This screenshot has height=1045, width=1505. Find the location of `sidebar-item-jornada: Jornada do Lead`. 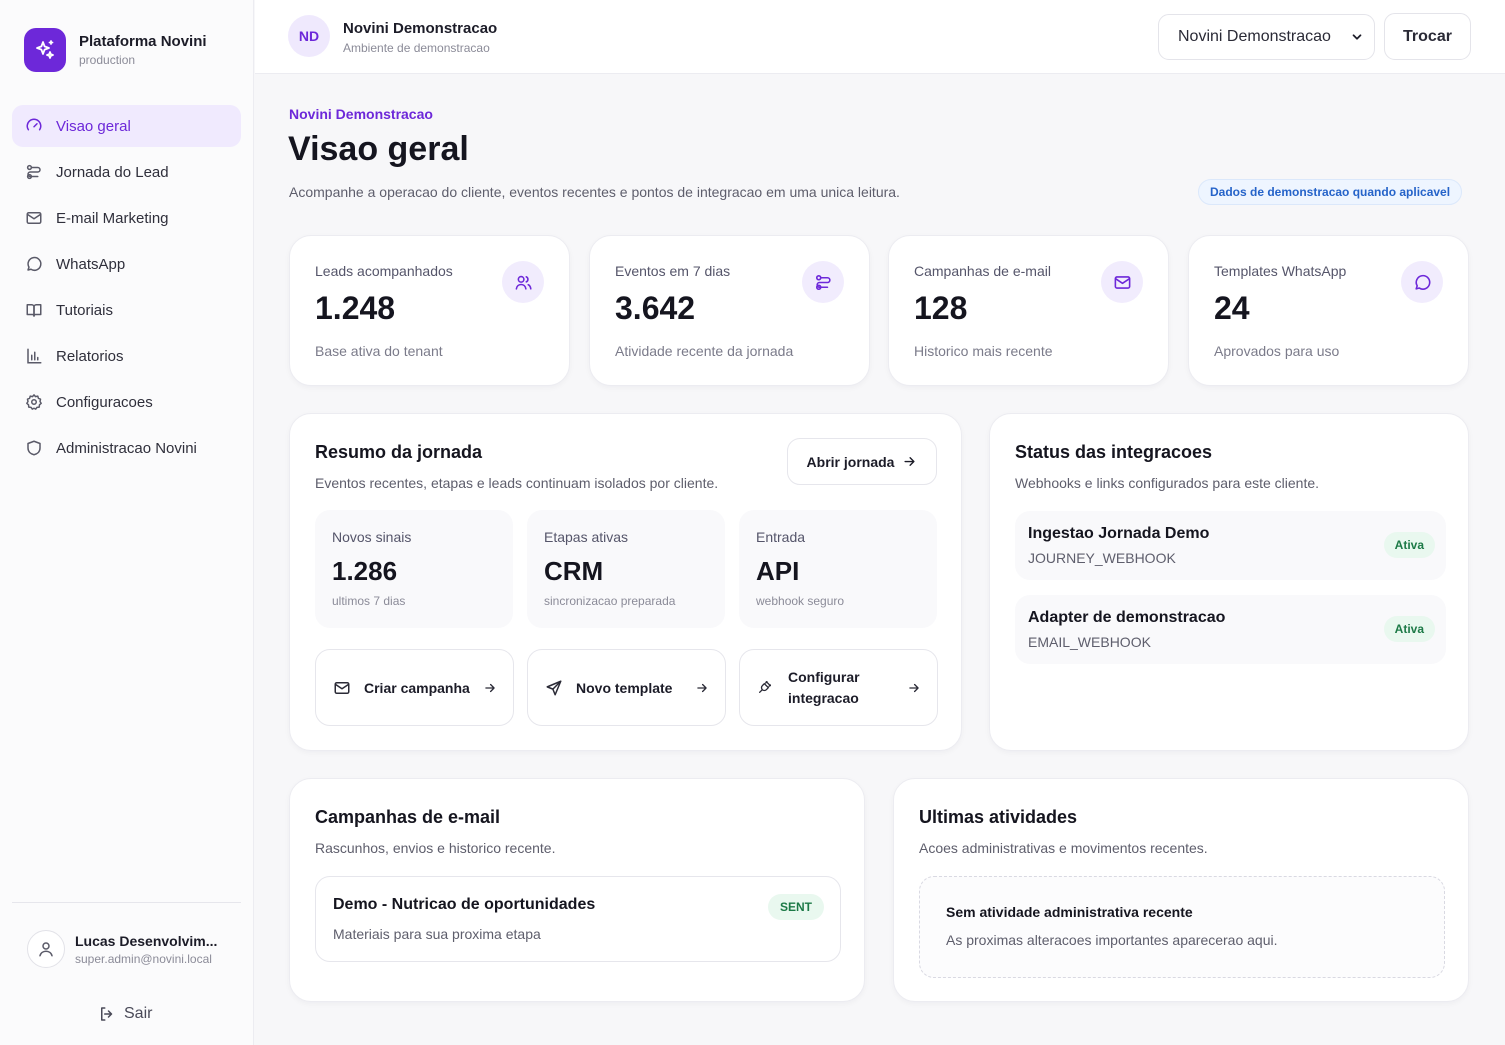

sidebar-item-jornada: Jornada do Lead is located at coordinates (126, 172).